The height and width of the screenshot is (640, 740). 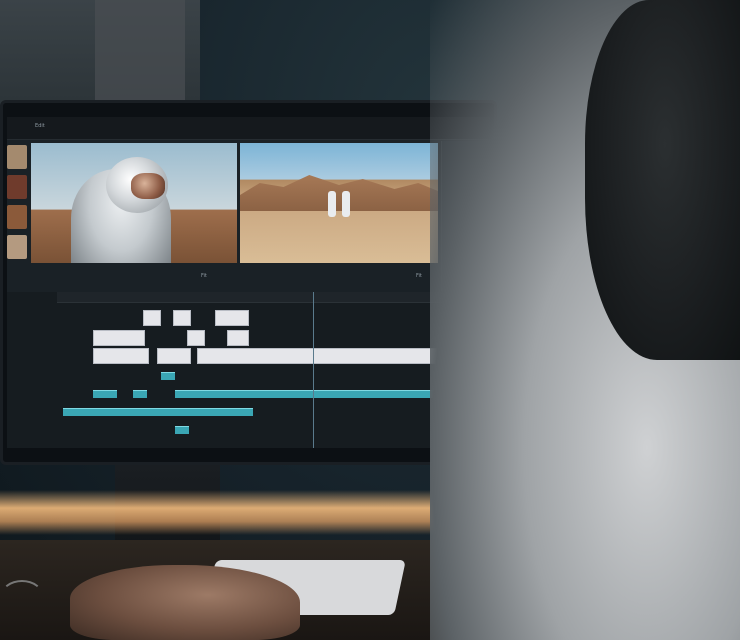 I want to click on timeline-ruler, so click(x=255, y=297).